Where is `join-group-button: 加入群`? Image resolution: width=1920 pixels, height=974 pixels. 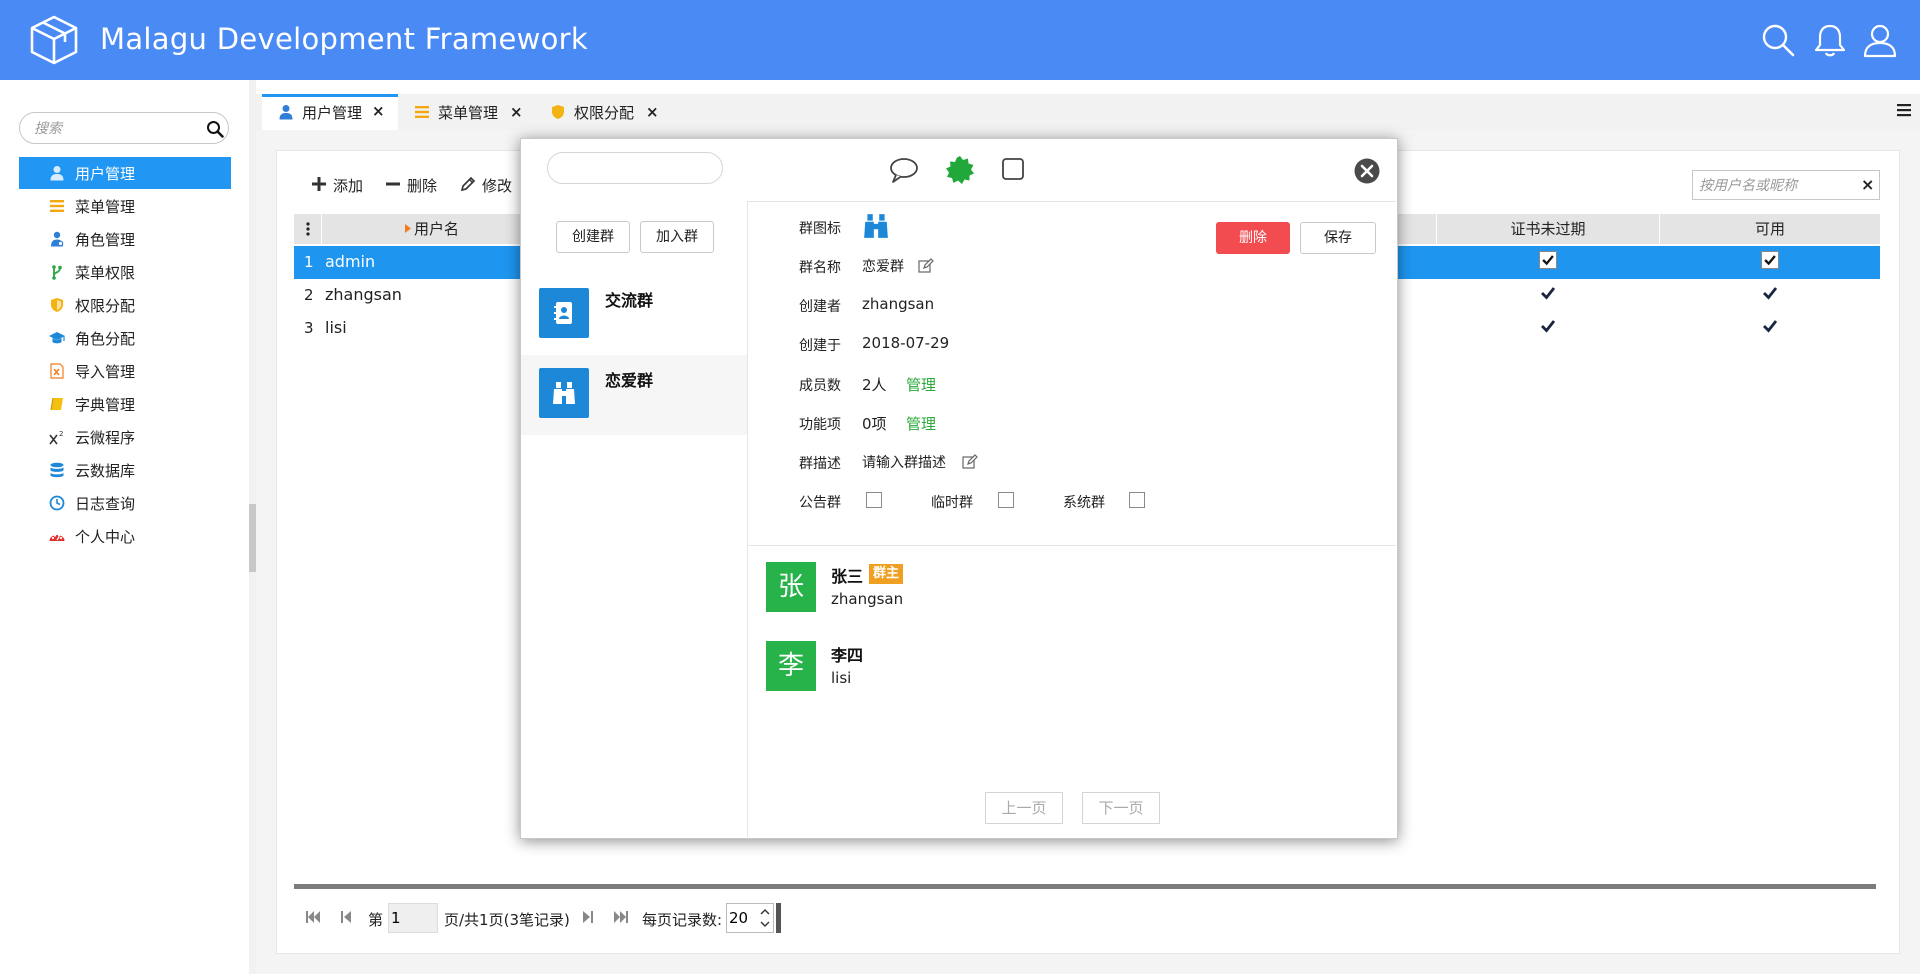
join-group-button: 加入群 is located at coordinates (677, 237).